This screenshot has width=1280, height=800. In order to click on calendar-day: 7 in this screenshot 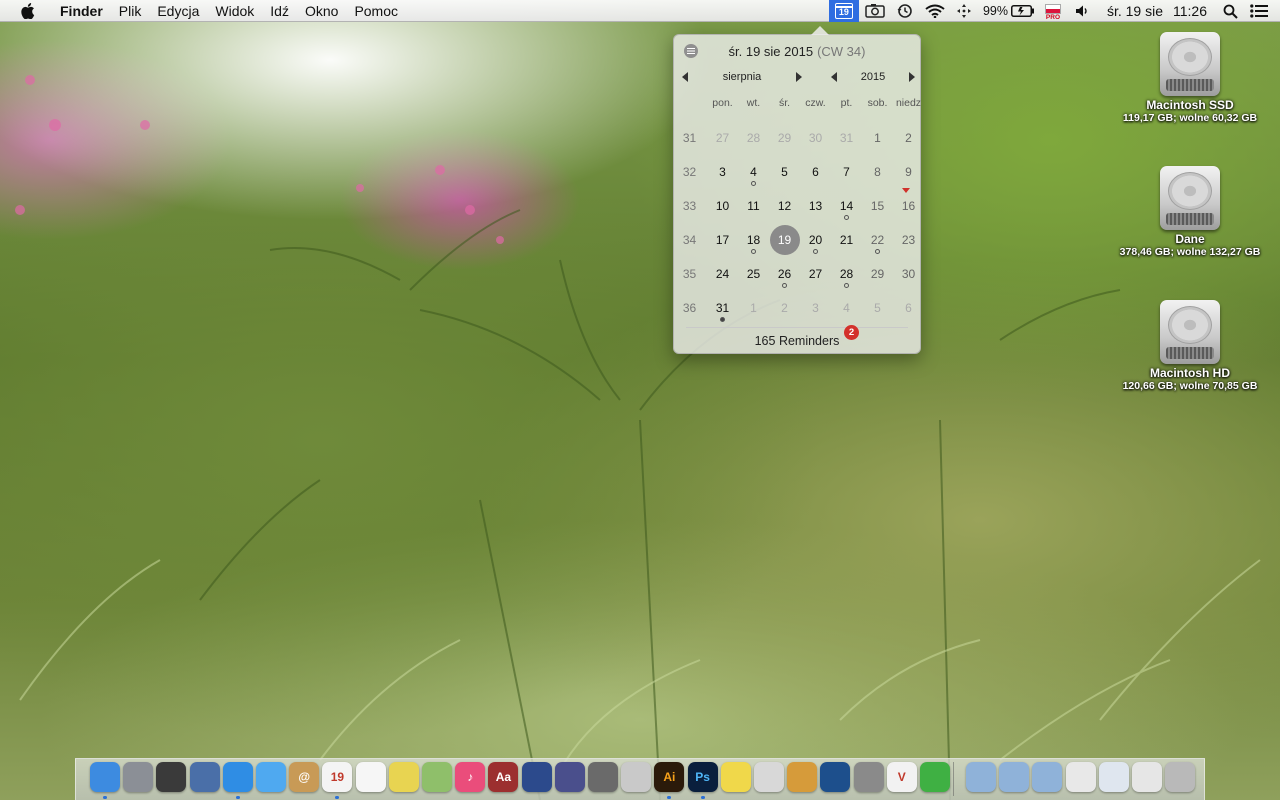, I will do `click(846, 172)`.